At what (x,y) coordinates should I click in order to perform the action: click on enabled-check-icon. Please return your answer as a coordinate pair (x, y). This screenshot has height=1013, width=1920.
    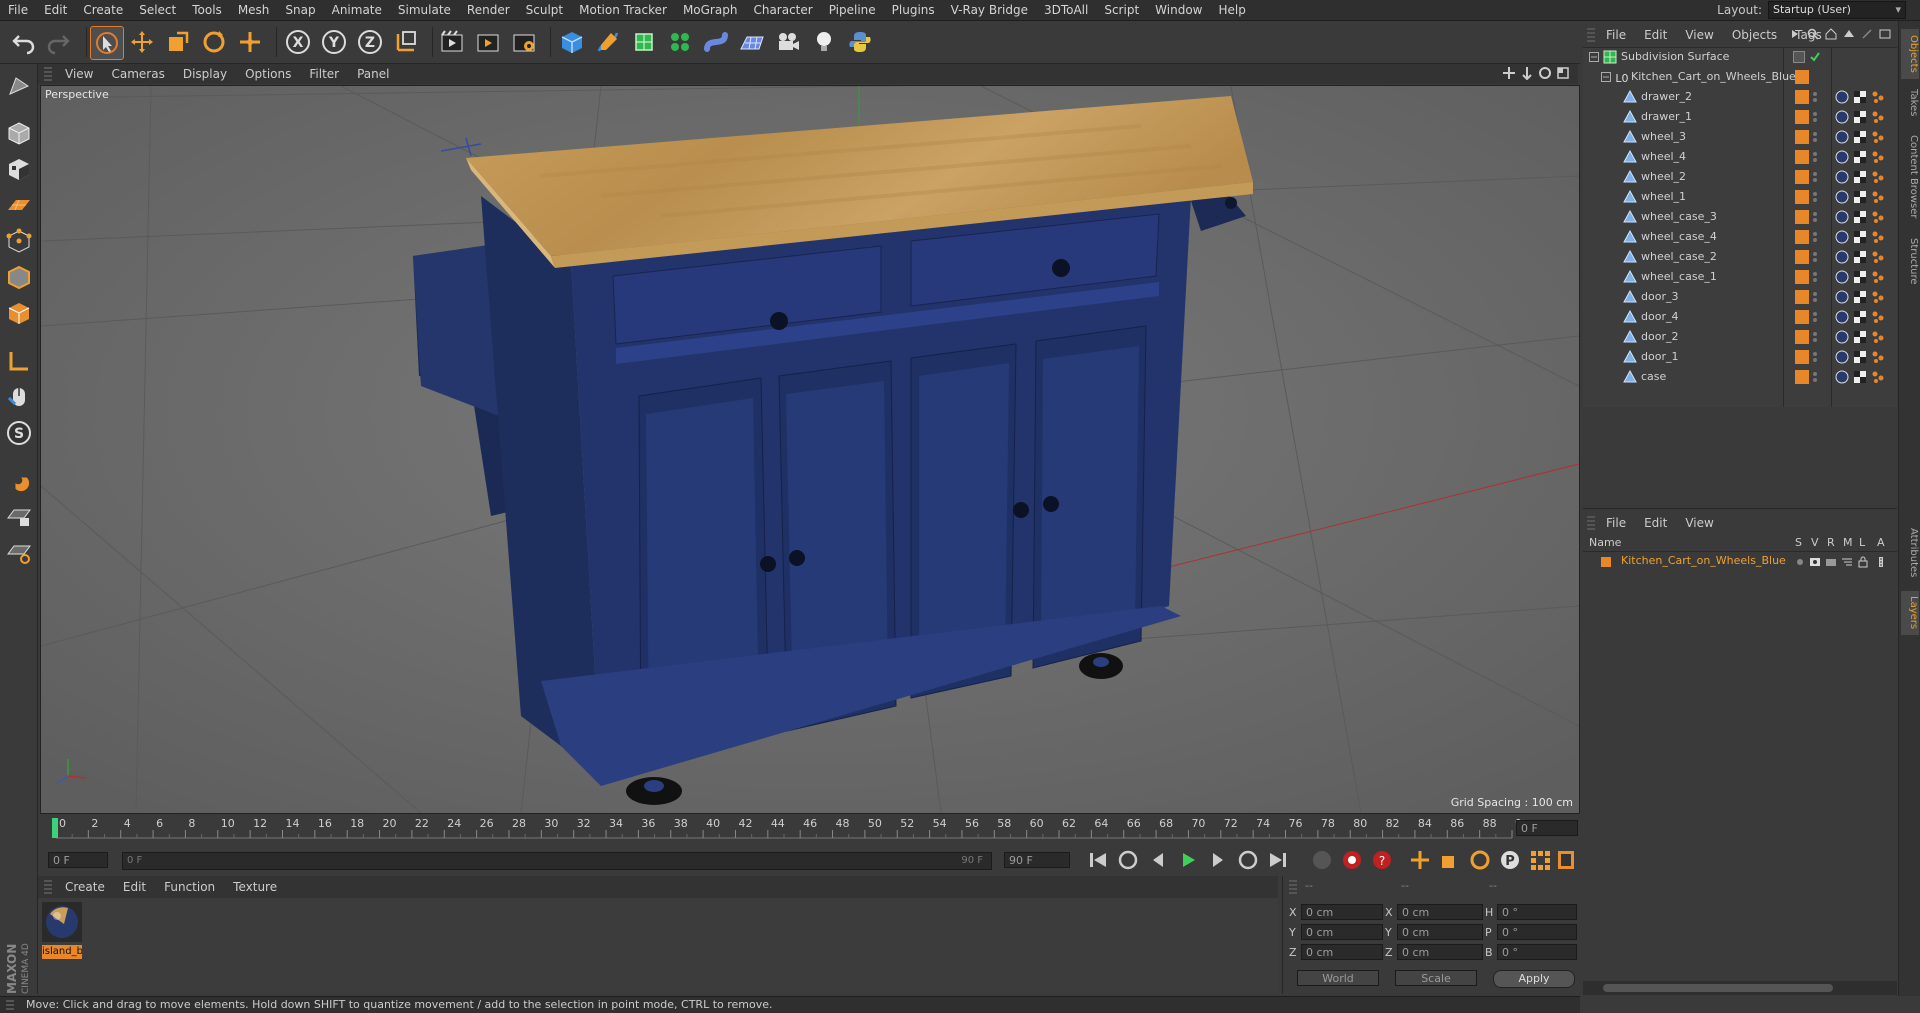
    Looking at the image, I should click on (1815, 57).